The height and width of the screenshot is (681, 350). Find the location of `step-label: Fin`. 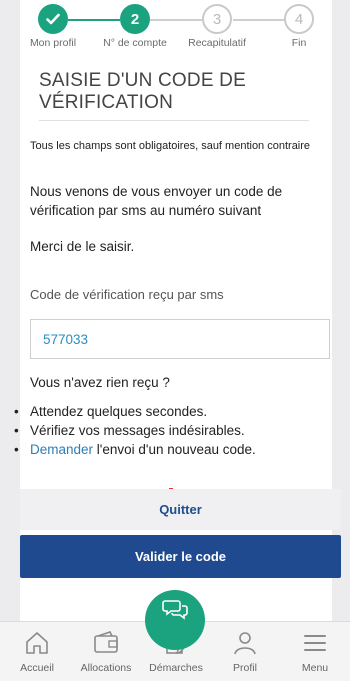

step-label: Fin is located at coordinates (299, 43).